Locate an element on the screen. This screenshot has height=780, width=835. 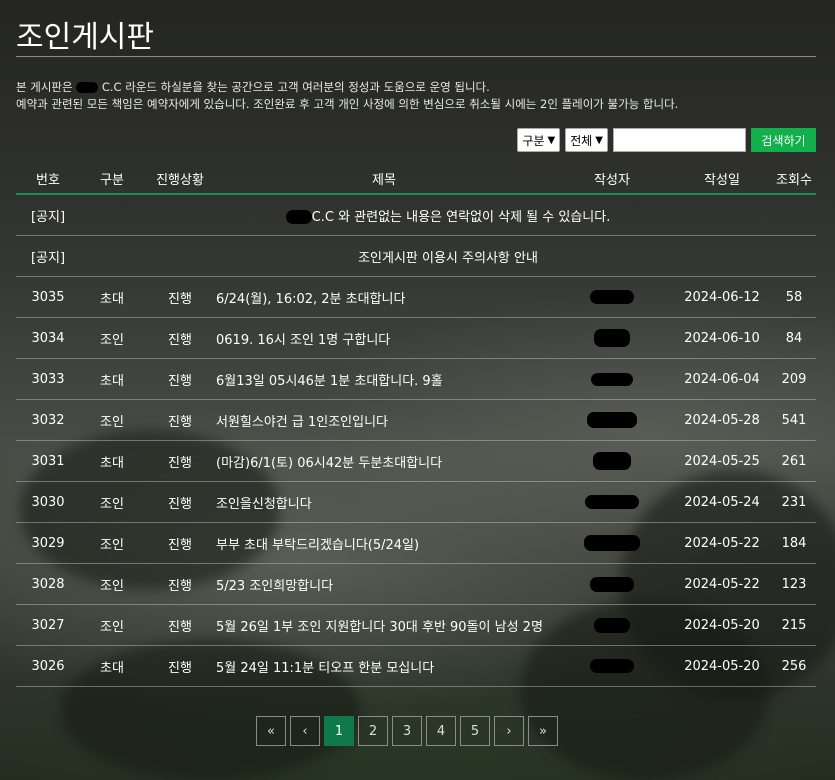
row-views: 84 is located at coordinates (794, 338).